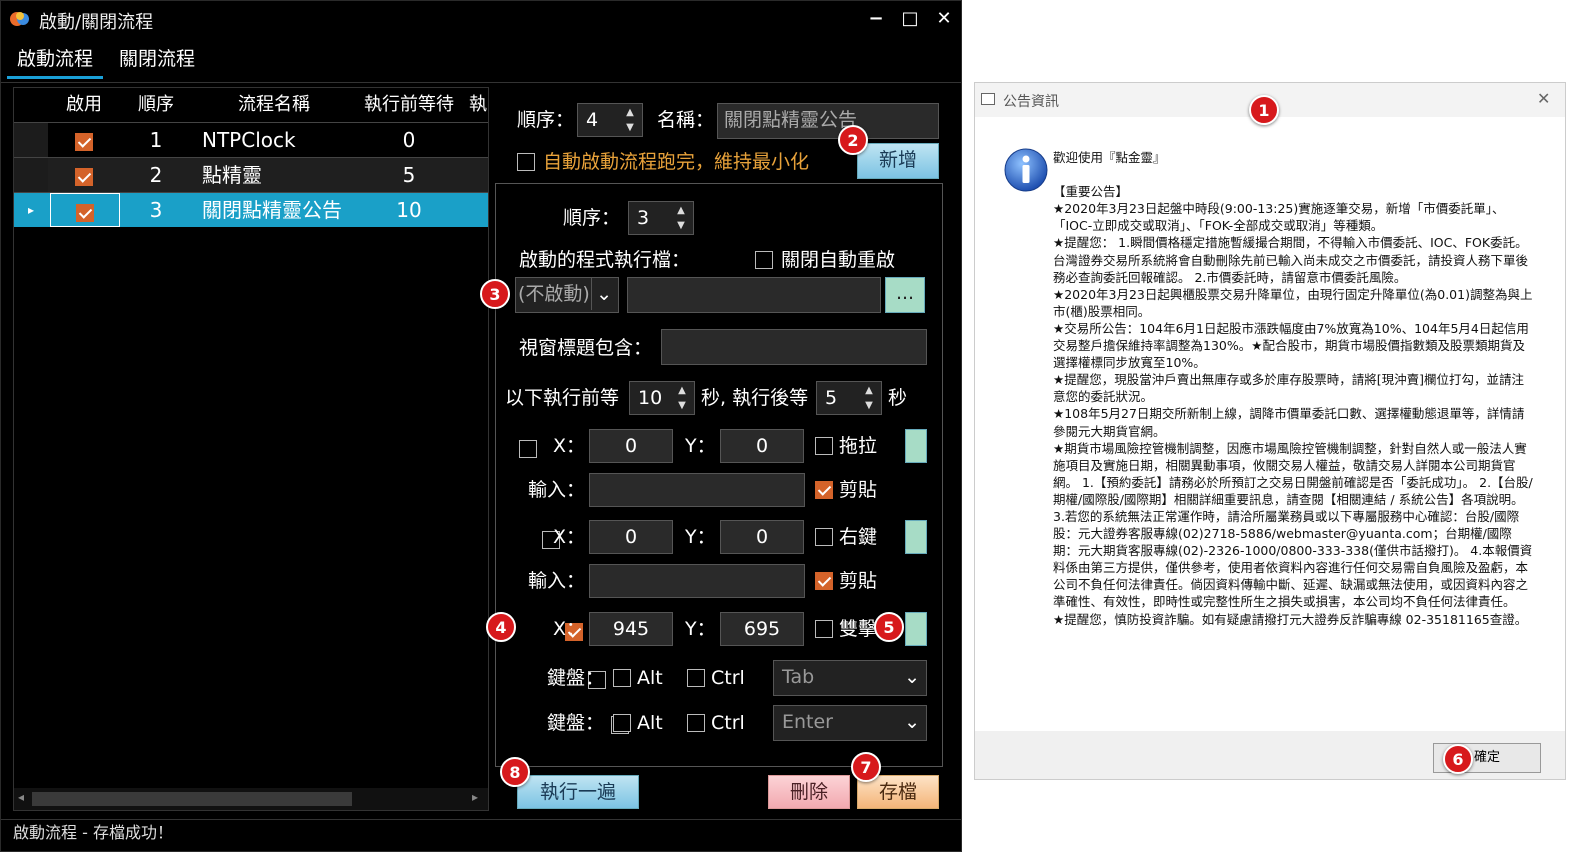  Describe the element at coordinates (251, 174) in the screenshot. I see `table-row: 2 點精靈 5` at that location.